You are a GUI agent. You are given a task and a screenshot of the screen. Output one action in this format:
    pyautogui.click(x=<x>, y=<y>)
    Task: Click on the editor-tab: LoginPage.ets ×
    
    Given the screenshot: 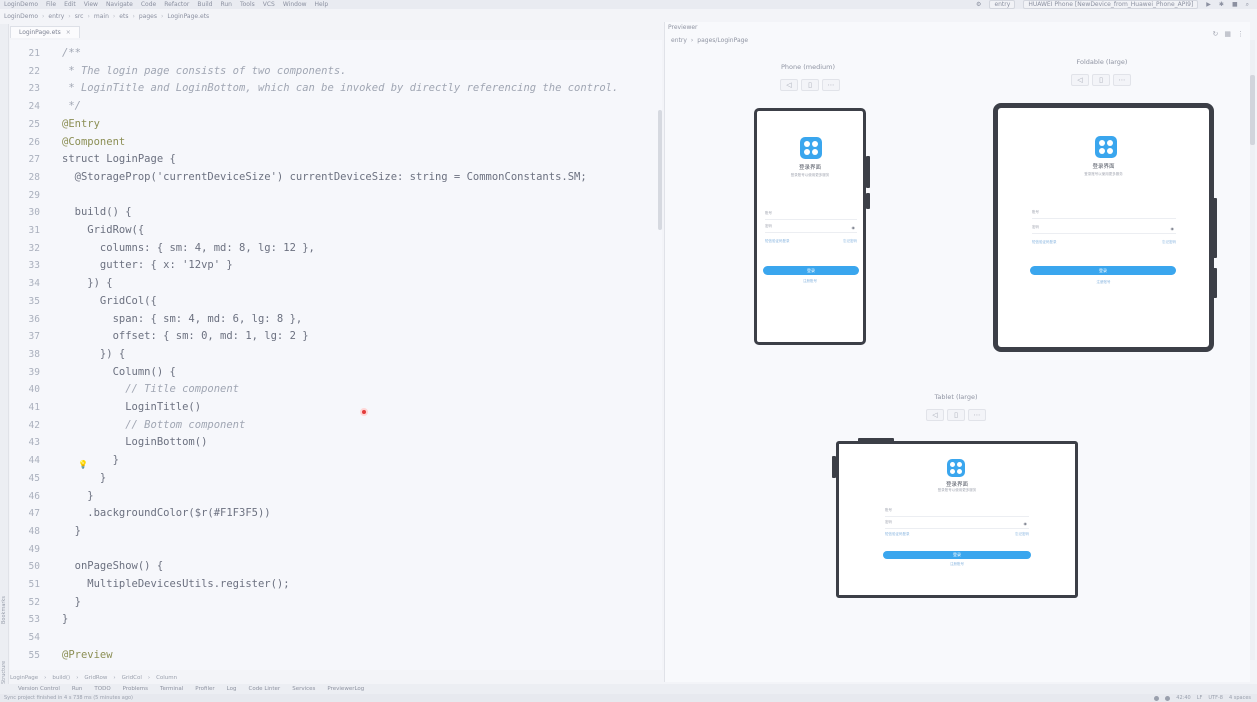 What is the action you would take?
    pyautogui.click(x=45, y=32)
    